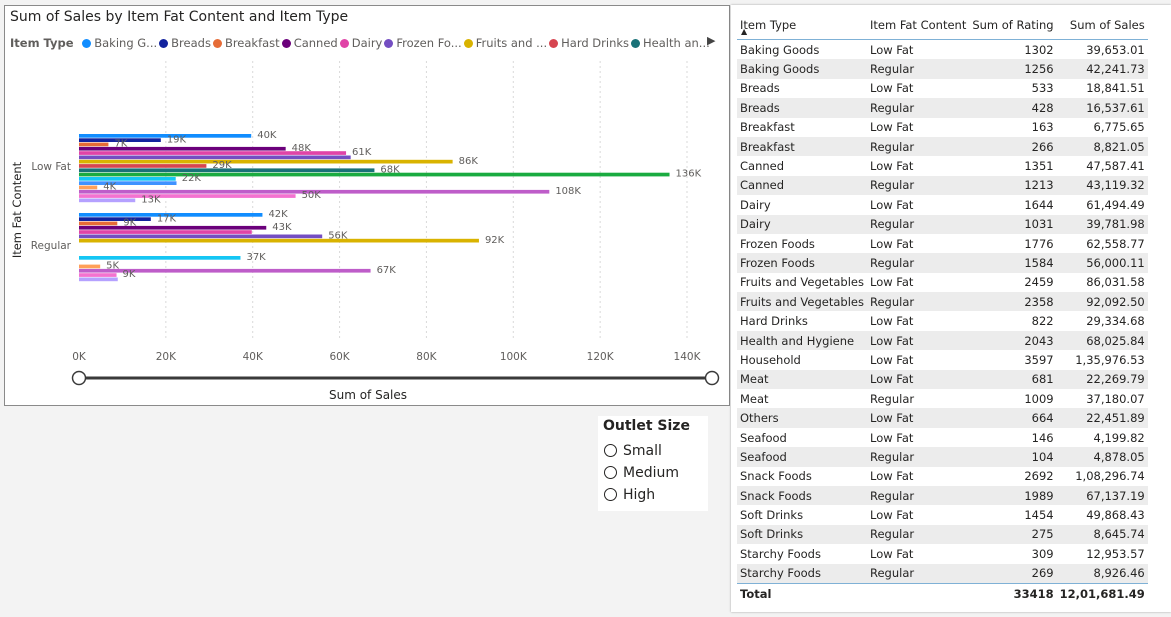 The width and height of the screenshot is (1171, 617). I want to click on x-tick-label: 60K, so click(339, 357).